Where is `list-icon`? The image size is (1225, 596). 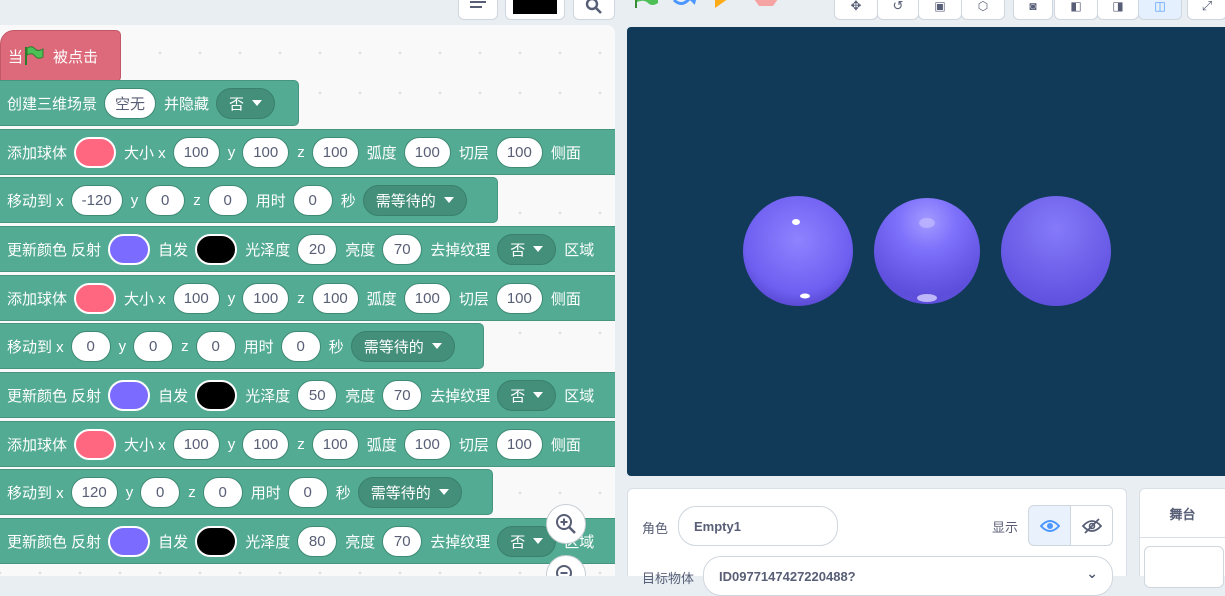
list-icon is located at coordinates (478, 4).